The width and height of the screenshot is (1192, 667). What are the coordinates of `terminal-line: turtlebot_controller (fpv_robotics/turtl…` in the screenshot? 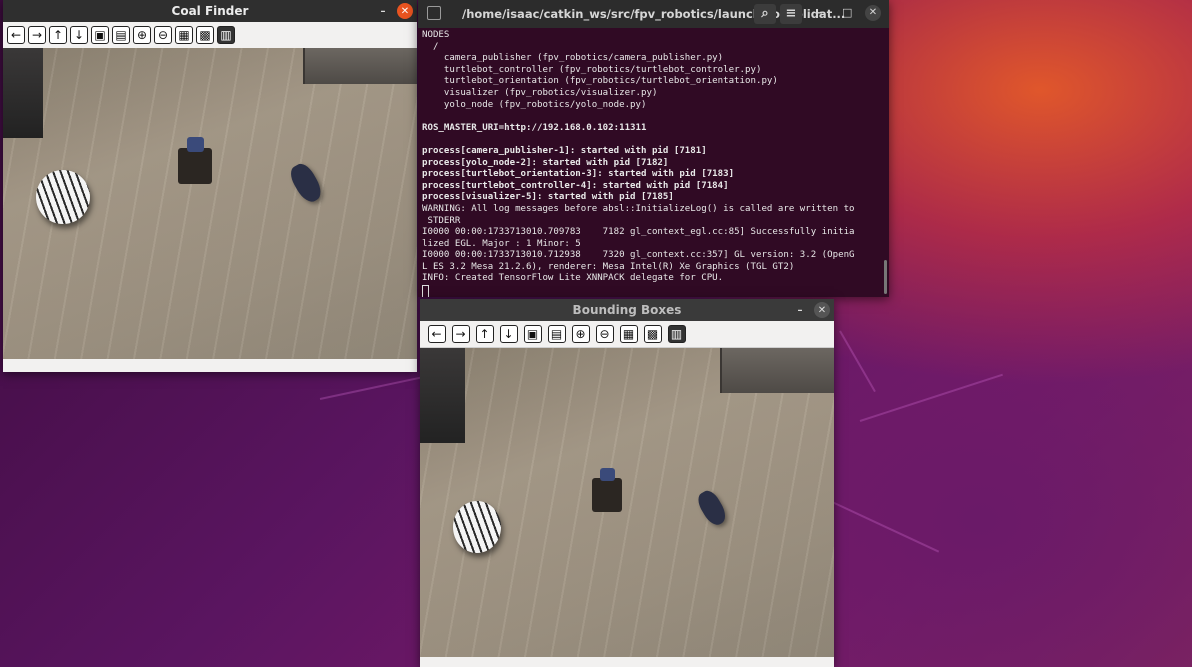 It's located at (592, 69).